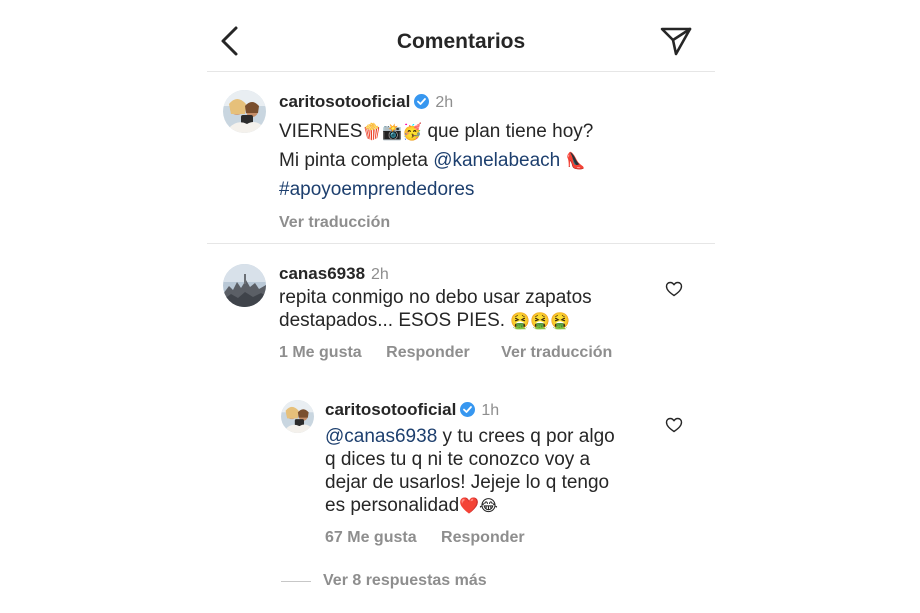 This screenshot has height=613, width=920. I want to click on reply-emojis: ❤️😂, so click(478, 506).